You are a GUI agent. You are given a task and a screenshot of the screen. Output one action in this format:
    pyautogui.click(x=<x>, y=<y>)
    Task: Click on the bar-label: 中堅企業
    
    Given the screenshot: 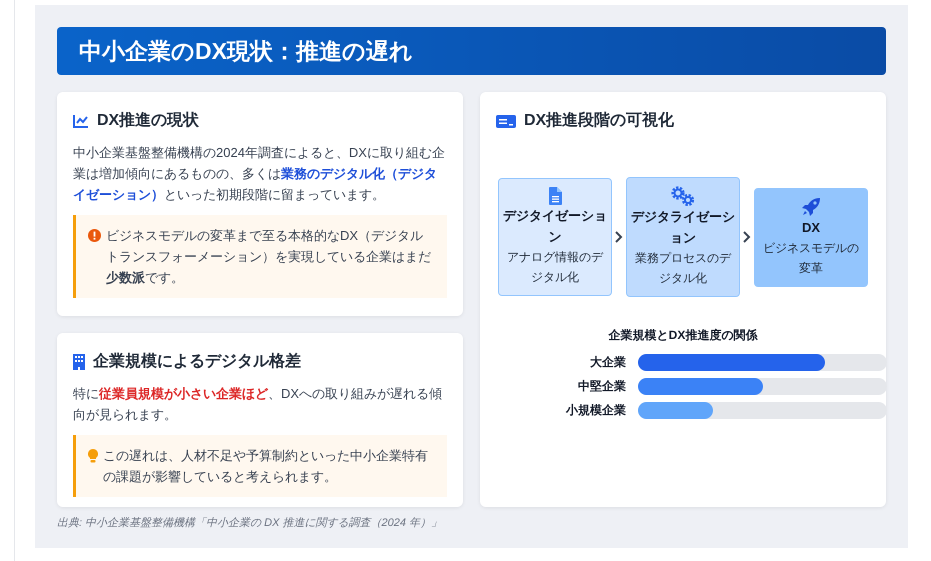 What is the action you would take?
    pyautogui.click(x=601, y=386)
    